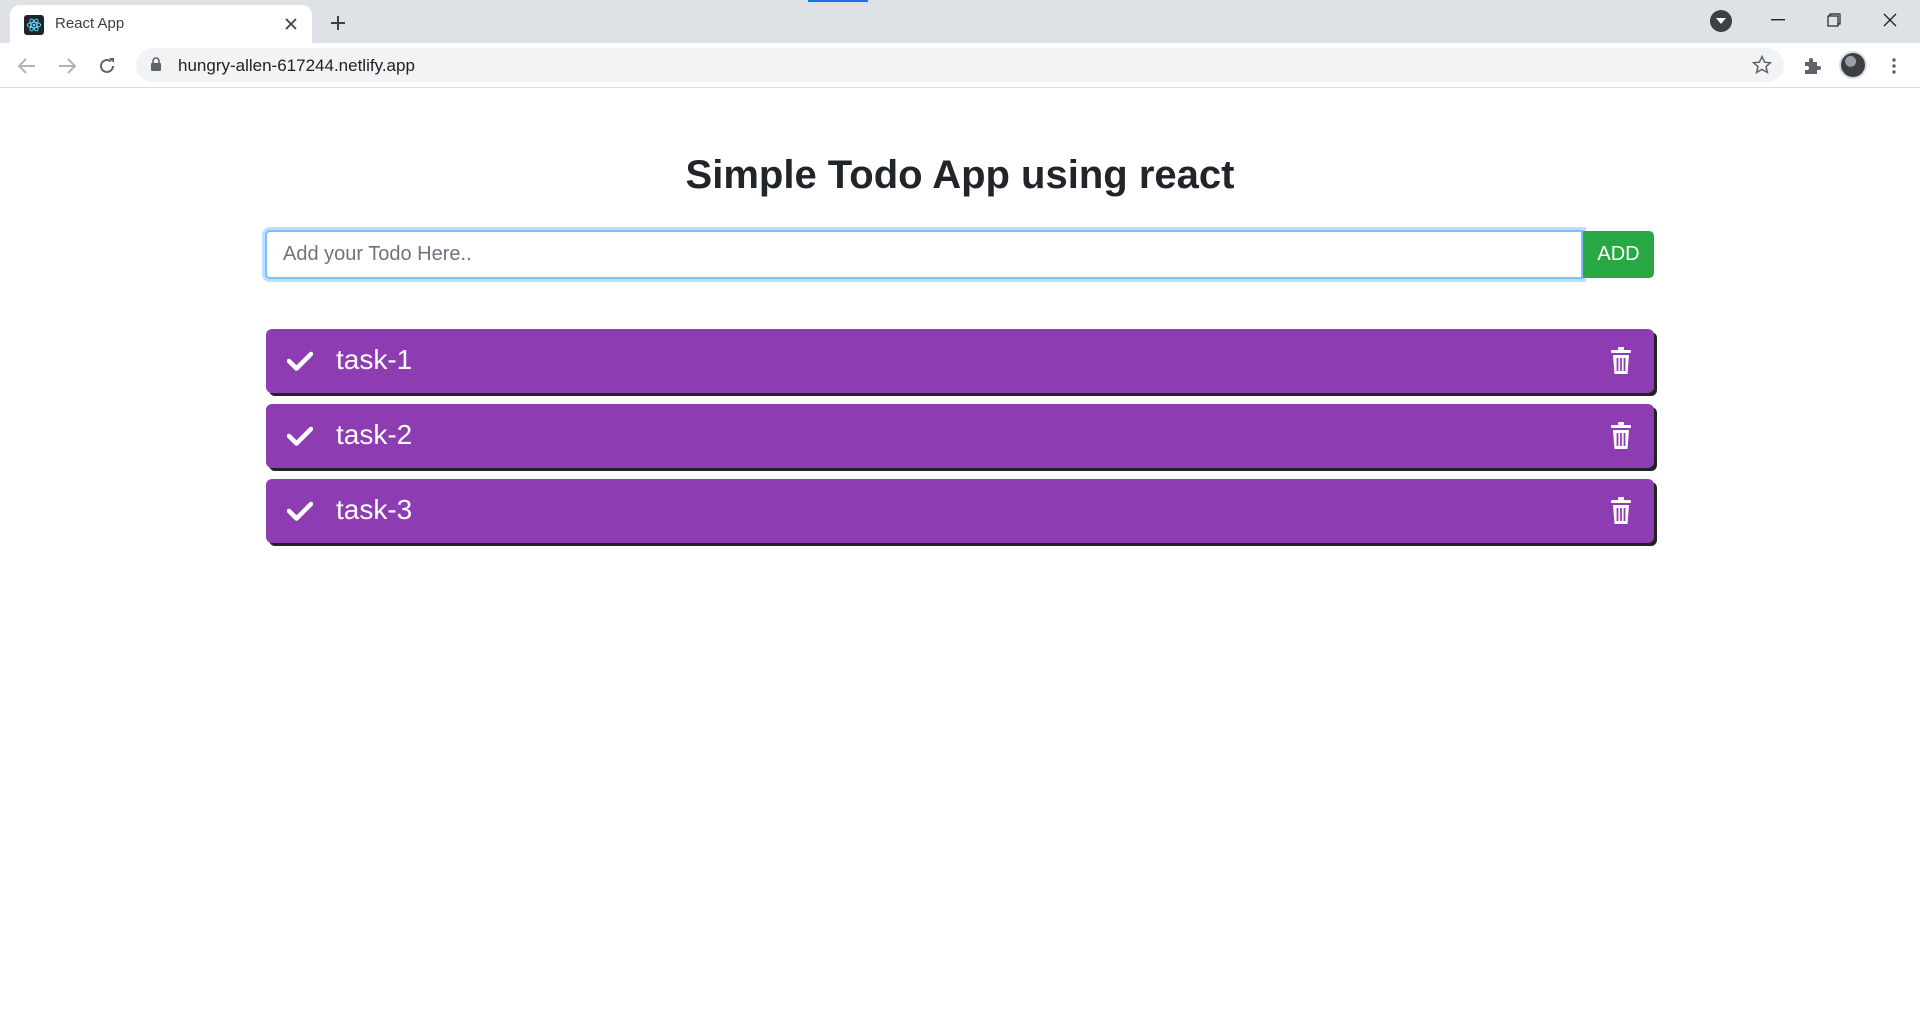  What do you see at coordinates (1890, 20) in the screenshot?
I see `close-window-icon` at bounding box center [1890, 20].